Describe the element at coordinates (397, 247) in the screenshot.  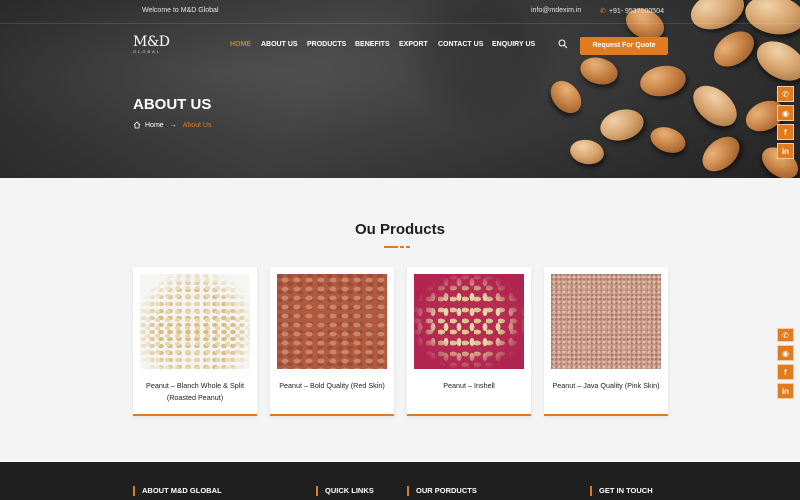
I see `title-underline` at that location.